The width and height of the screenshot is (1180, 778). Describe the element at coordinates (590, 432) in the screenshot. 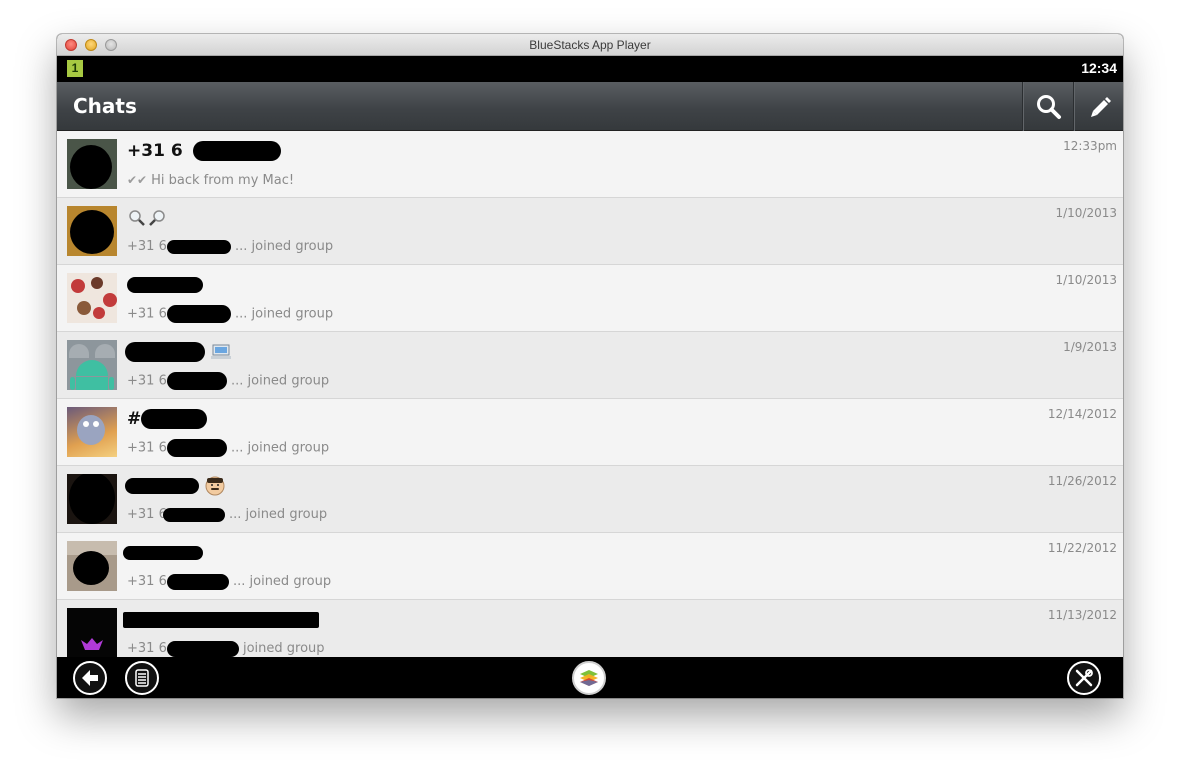

I see `chat-row: # +31 6 ... joined group 12/14/2012` at that location.